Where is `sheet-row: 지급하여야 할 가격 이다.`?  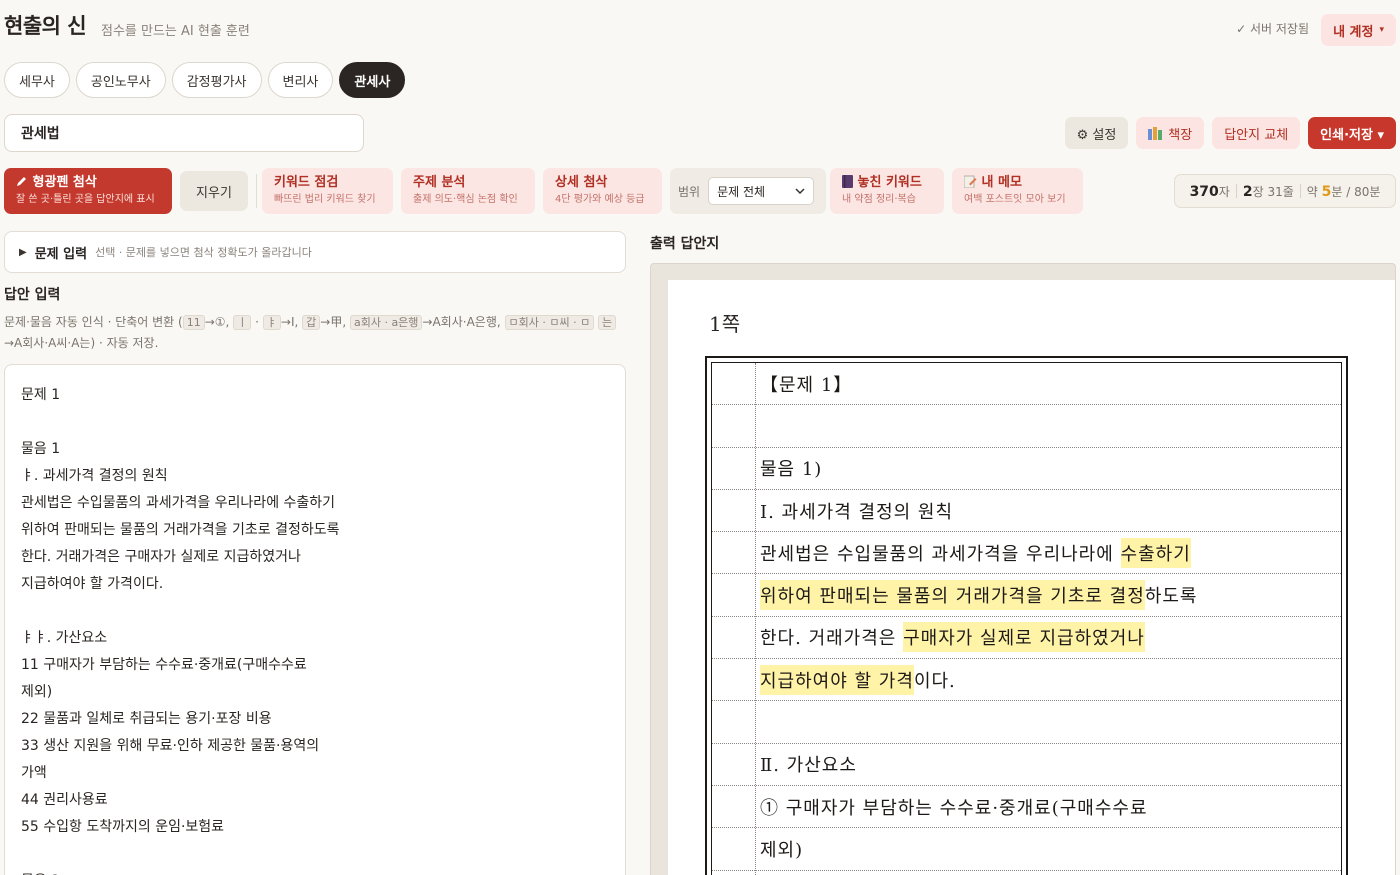
sheet-row: 지급하여야 할 가격 이다. is located at coordinates (1026, 680).